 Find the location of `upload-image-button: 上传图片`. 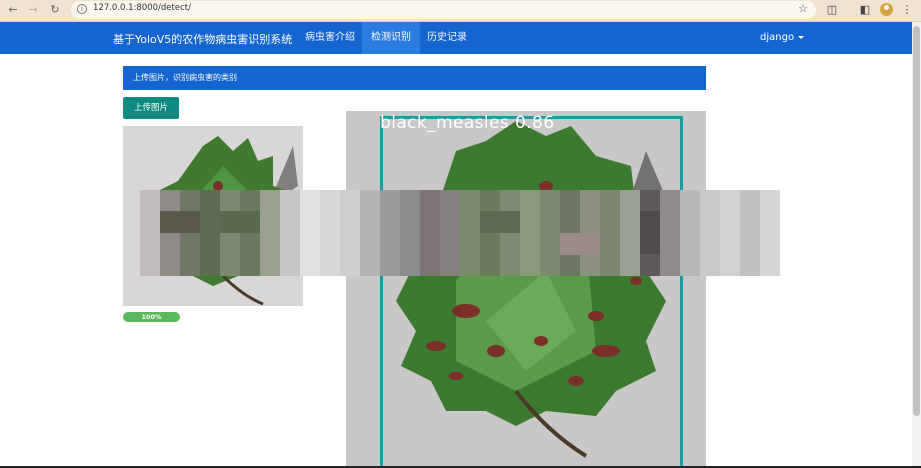

upload-image-button: 上传图片 is located at coordinates (151, 108).